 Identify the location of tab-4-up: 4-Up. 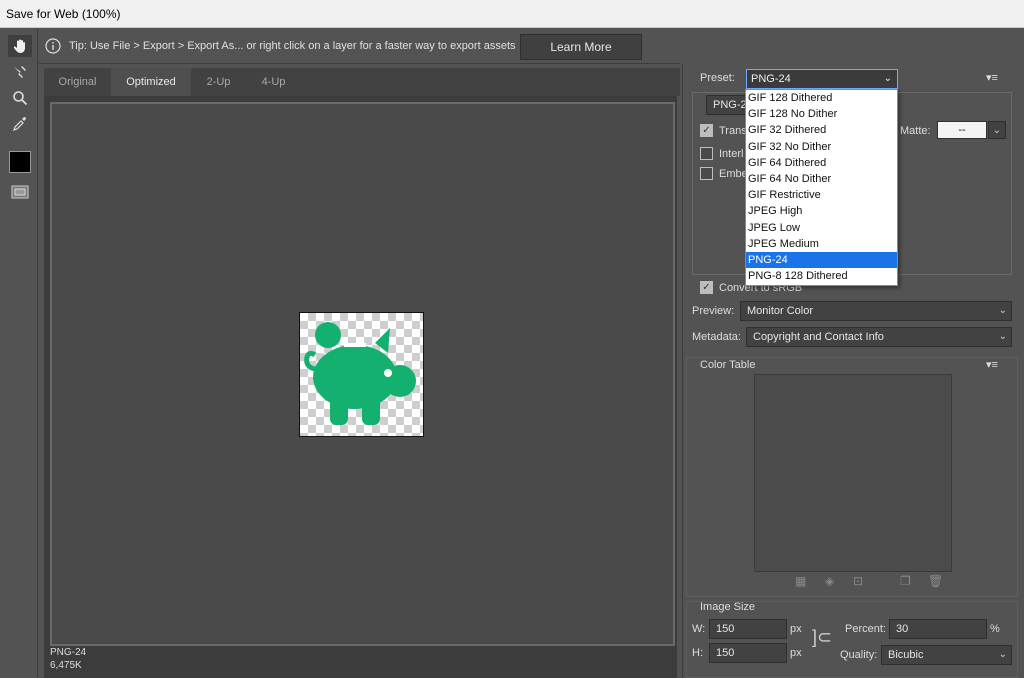
(273, 82).